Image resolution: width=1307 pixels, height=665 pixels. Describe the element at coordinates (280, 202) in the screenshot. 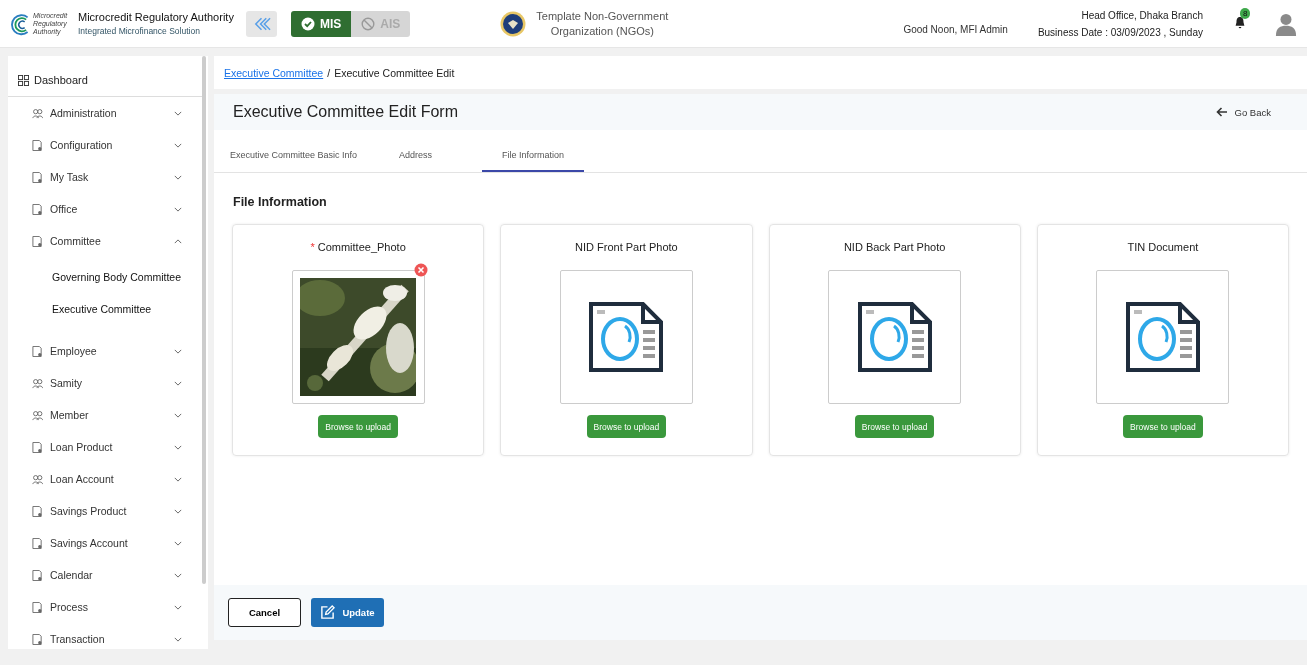

I see `section-title: File Information` at that location.